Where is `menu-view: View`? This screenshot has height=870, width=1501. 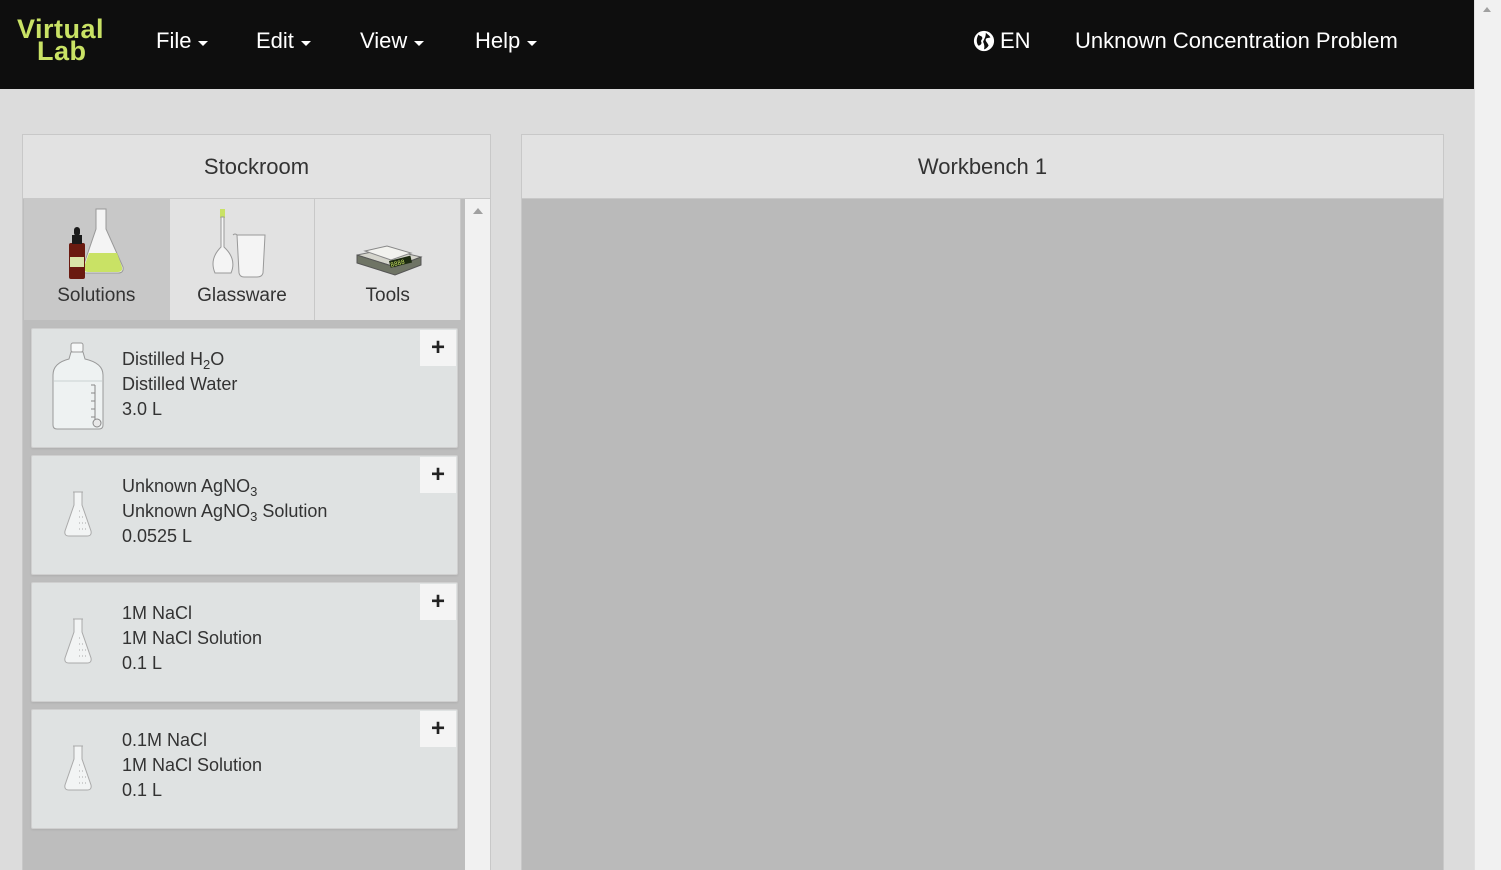 menu-view: View is located at coordinates (392, 41).